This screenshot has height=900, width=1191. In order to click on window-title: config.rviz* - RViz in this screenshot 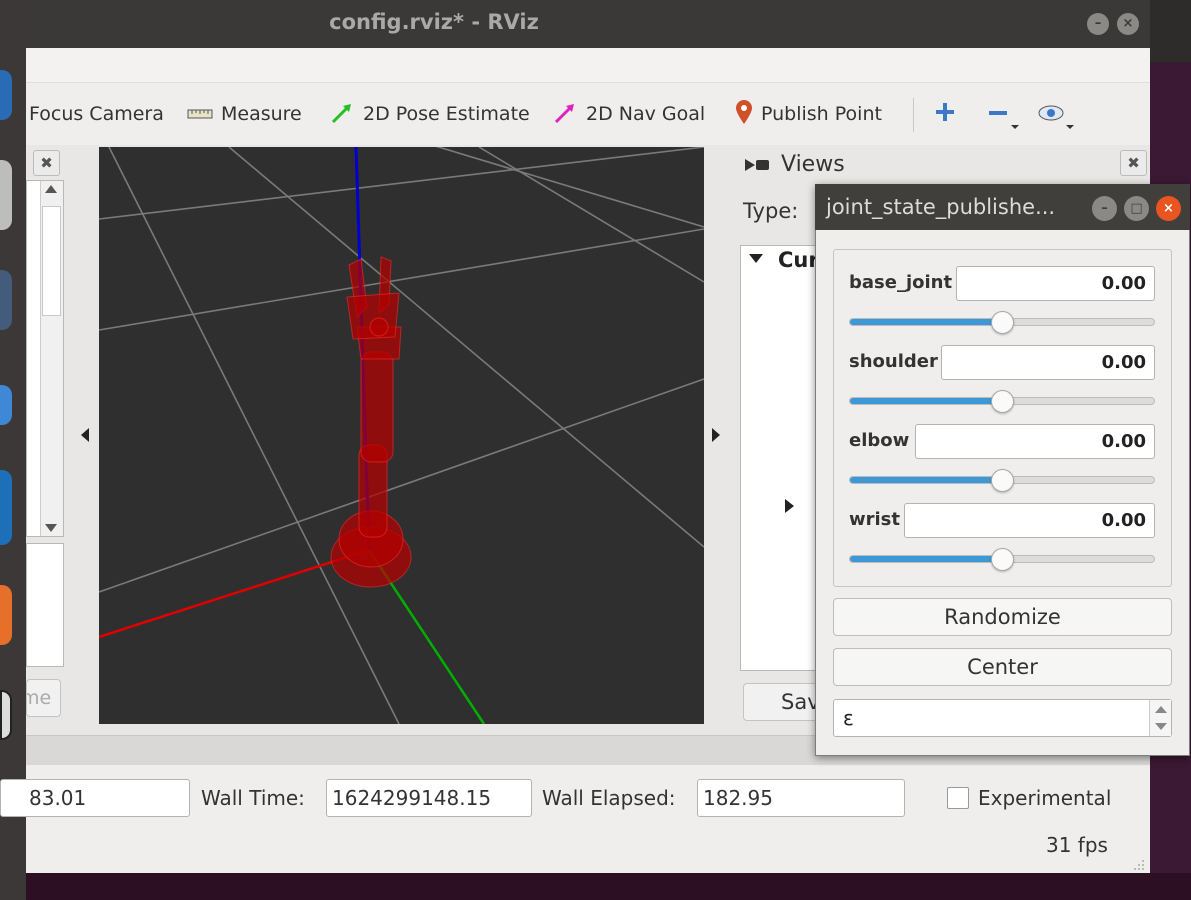, I will do `click(434, 22)`.